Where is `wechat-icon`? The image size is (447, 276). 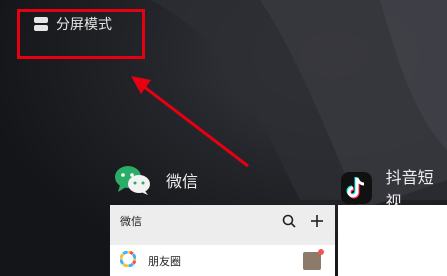
wechat-icon is located at coordinates (133, 180).